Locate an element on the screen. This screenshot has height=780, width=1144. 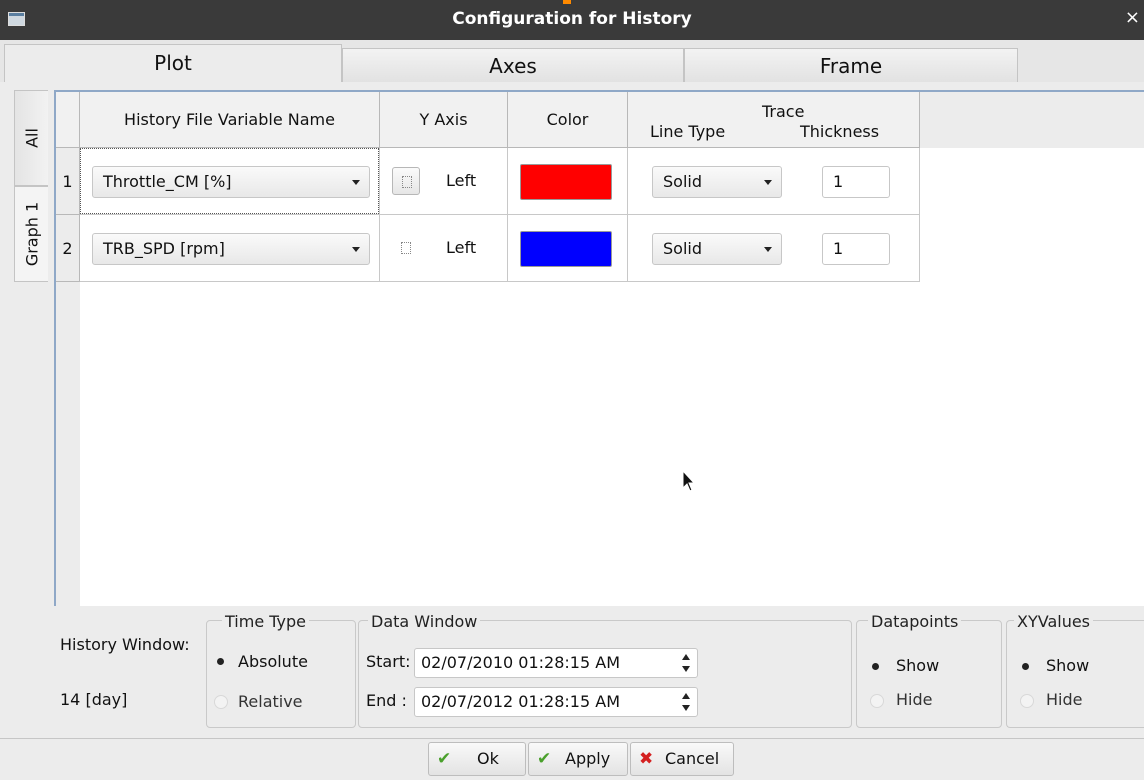
header-color: Color is located at coordinates (568, 120).